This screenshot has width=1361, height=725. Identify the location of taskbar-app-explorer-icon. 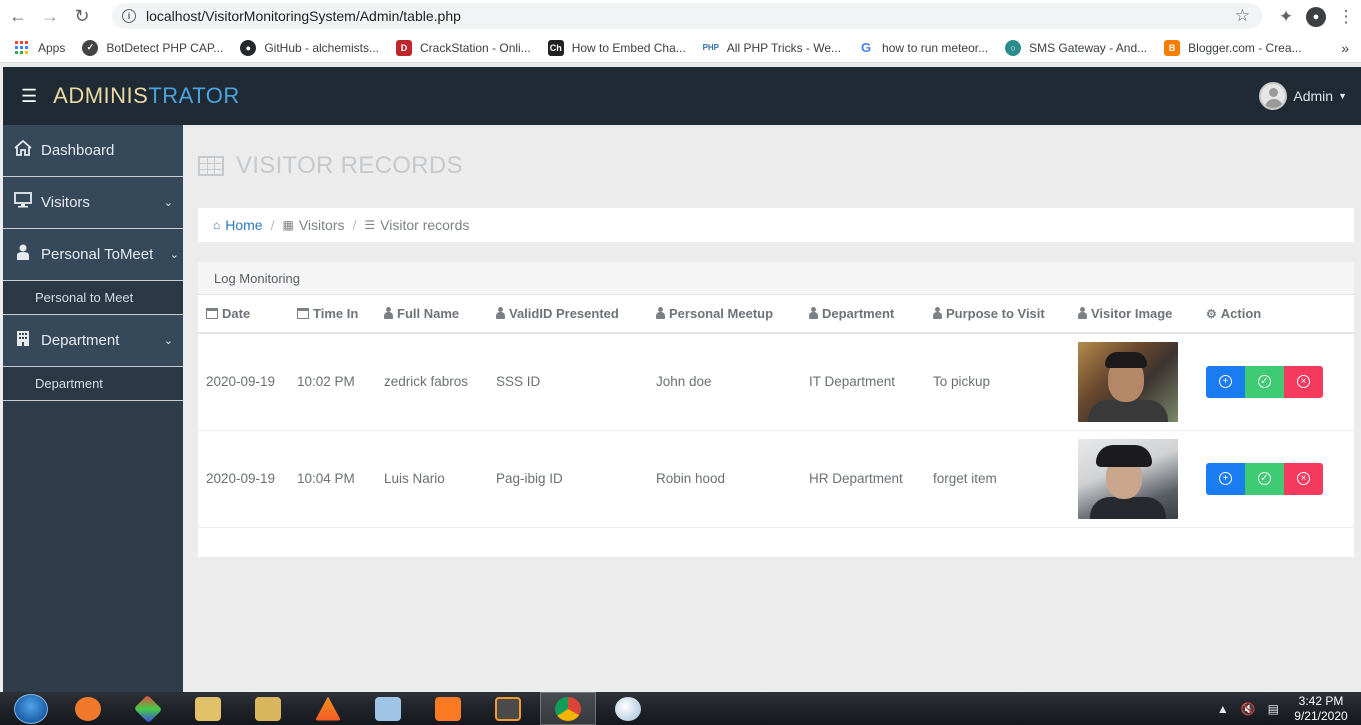
(268, 708).